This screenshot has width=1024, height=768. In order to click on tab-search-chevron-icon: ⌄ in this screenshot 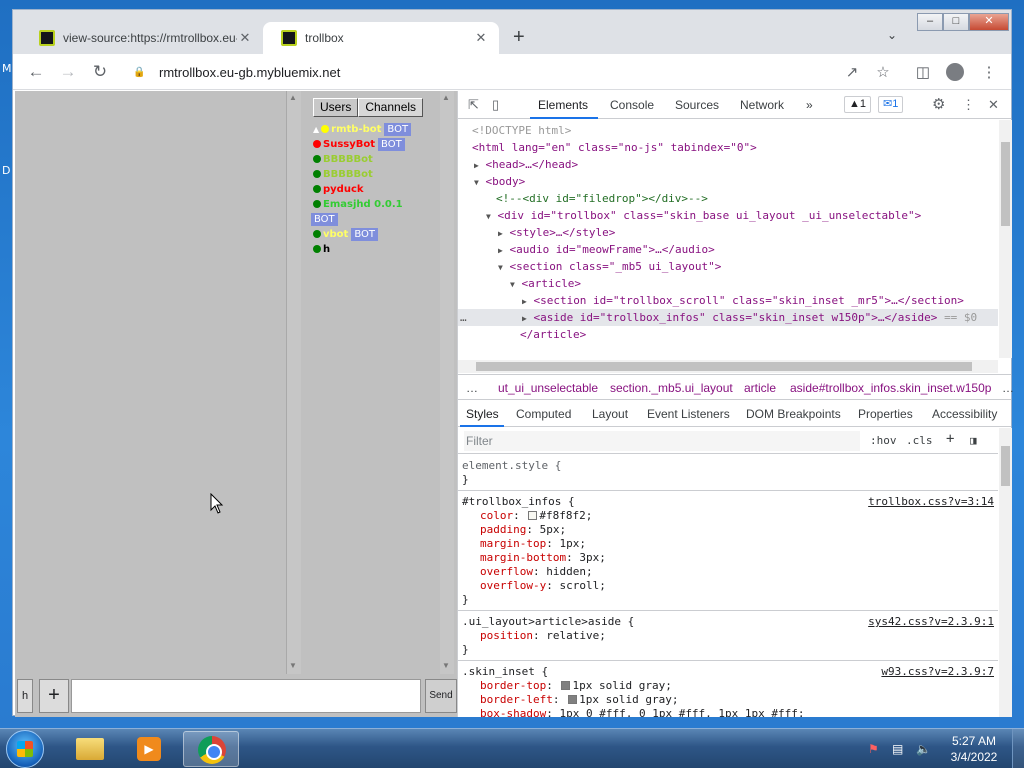, I will do `click(892, 35)`.